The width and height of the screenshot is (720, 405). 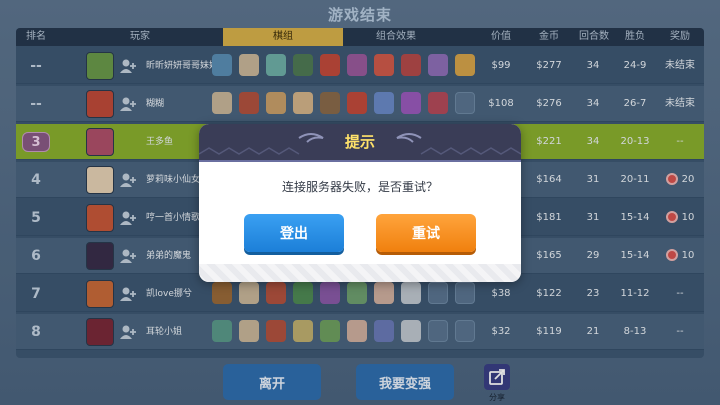 What do you see at coordinates (426, 233) in the screenshot?
I see `retry-button: 重试` at bounding box center [426, 233].